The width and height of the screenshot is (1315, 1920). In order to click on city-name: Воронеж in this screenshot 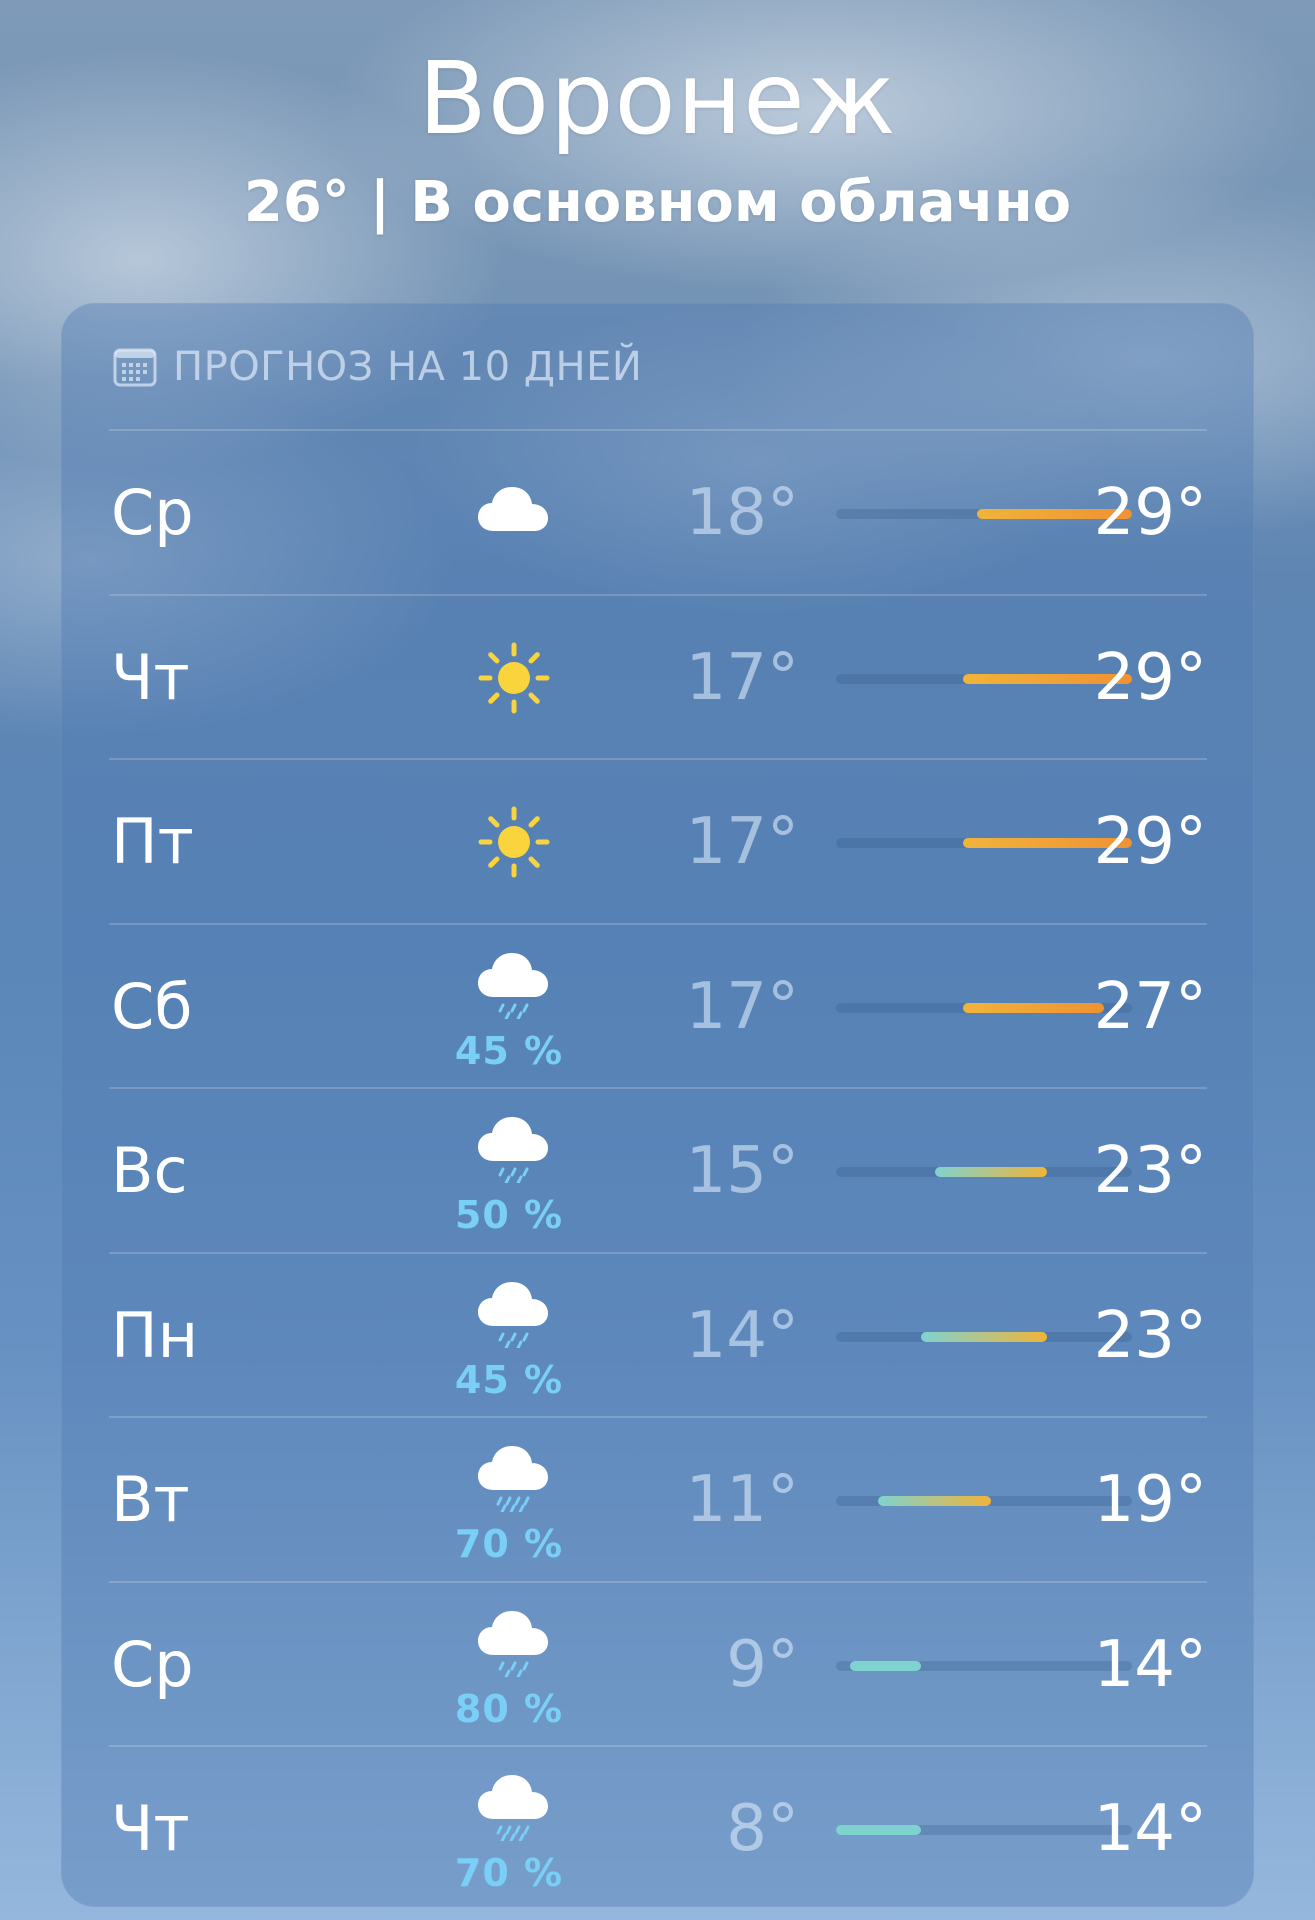, I will do `click(657, 98)`.